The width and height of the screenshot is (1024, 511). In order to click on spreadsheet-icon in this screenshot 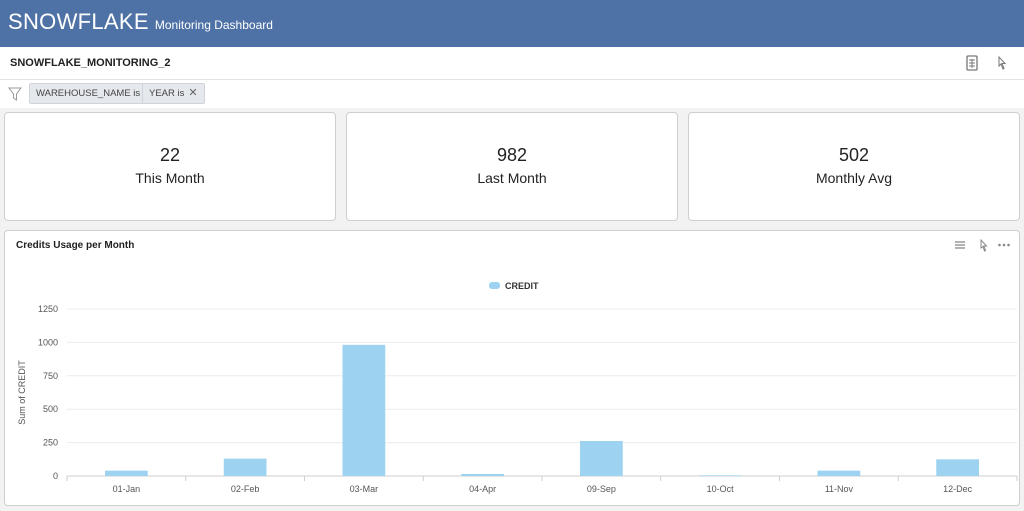, I will do `click(972, 63)`.